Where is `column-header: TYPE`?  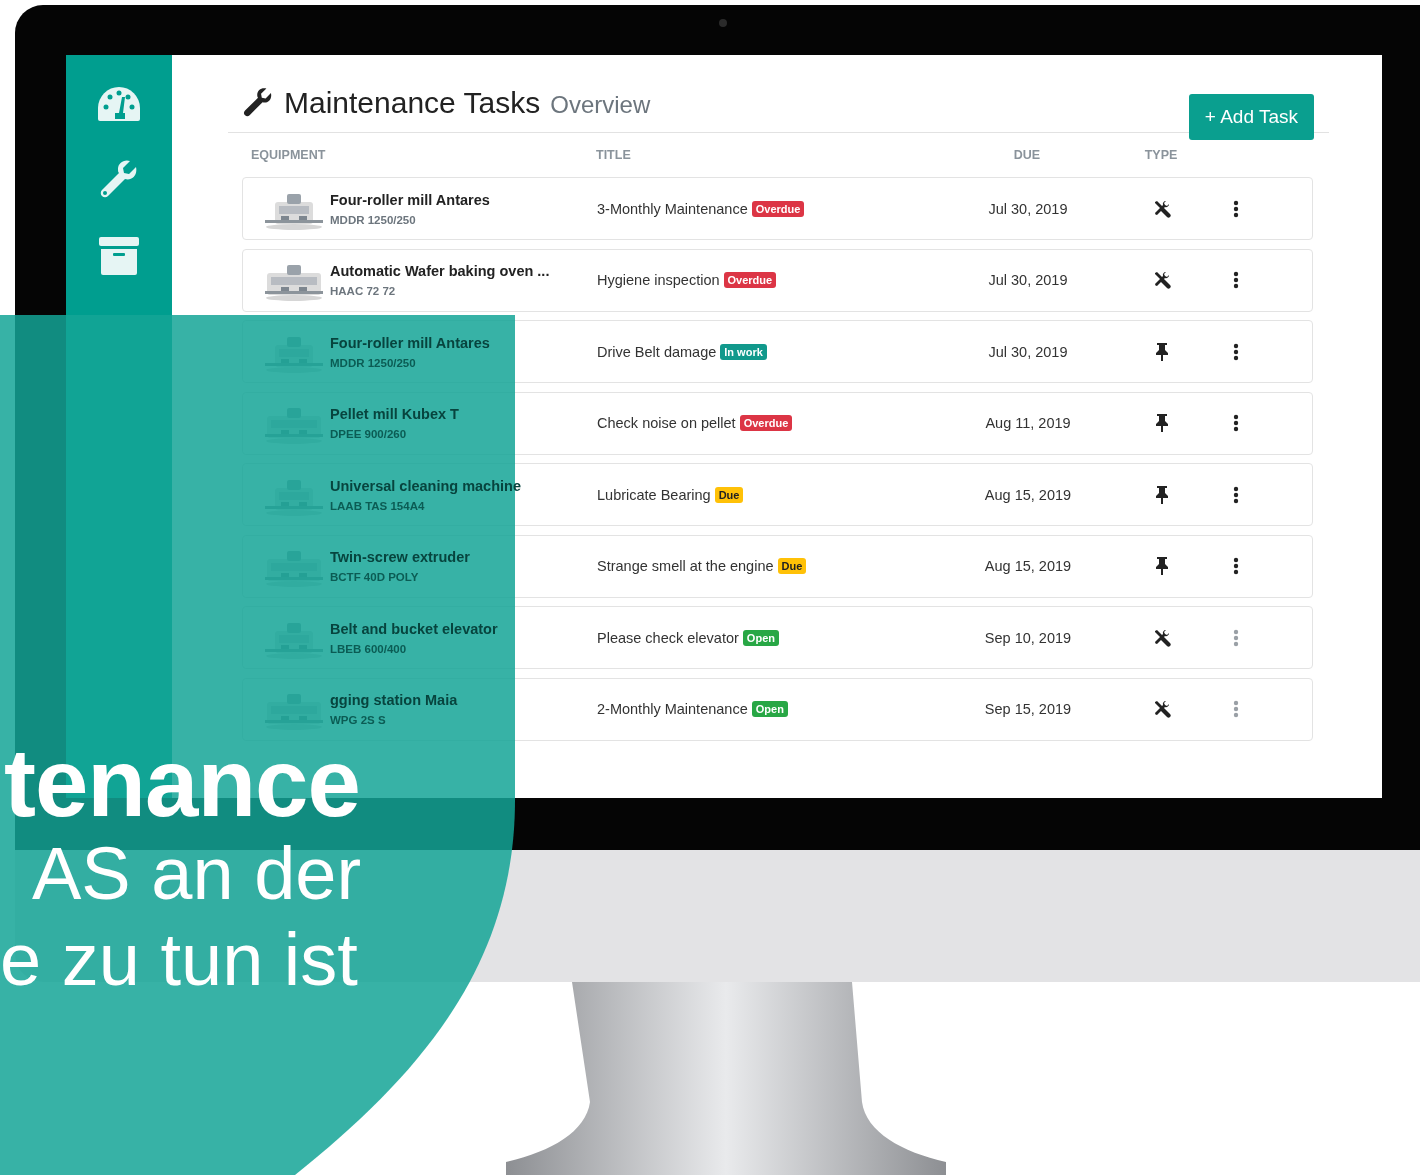 column-header: TYPE is located at coordinates (1161, 155).